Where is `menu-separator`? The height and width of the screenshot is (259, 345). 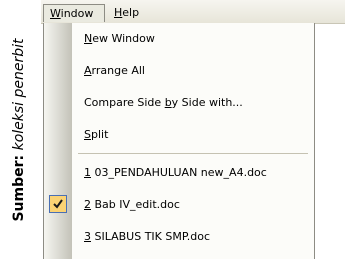
menu-separator is located at coordinates (193, 153).